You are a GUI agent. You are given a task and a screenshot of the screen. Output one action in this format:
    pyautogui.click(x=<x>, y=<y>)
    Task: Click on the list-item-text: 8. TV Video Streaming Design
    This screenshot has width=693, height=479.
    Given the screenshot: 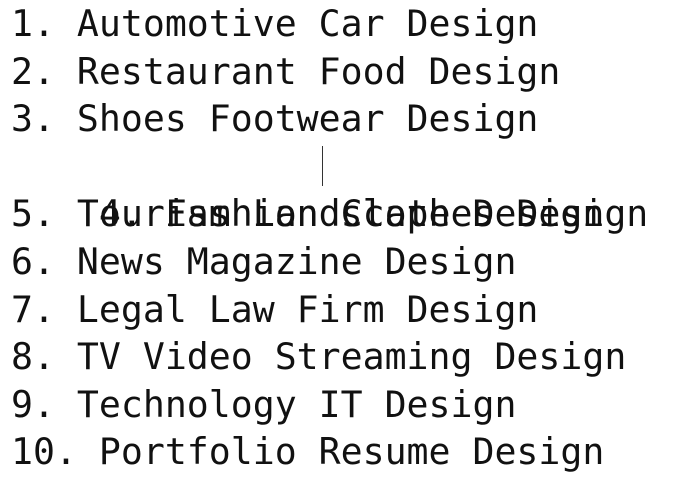 What is the action you would take?
    pyautogui.click(x=319, y=357)
    